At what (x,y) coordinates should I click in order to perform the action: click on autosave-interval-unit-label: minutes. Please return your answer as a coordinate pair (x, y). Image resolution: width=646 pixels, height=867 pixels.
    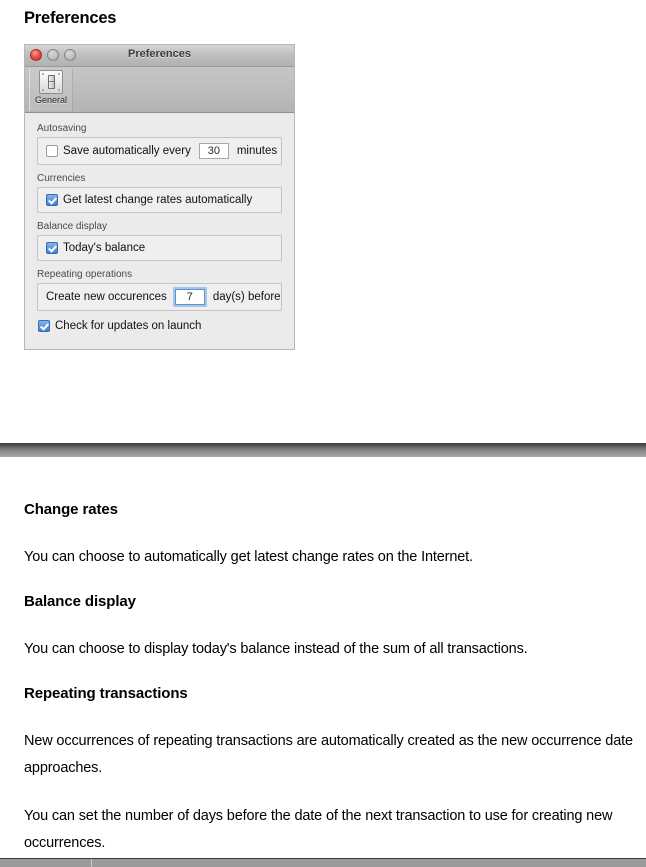
    Looking at the image, I should click on (257, 151).